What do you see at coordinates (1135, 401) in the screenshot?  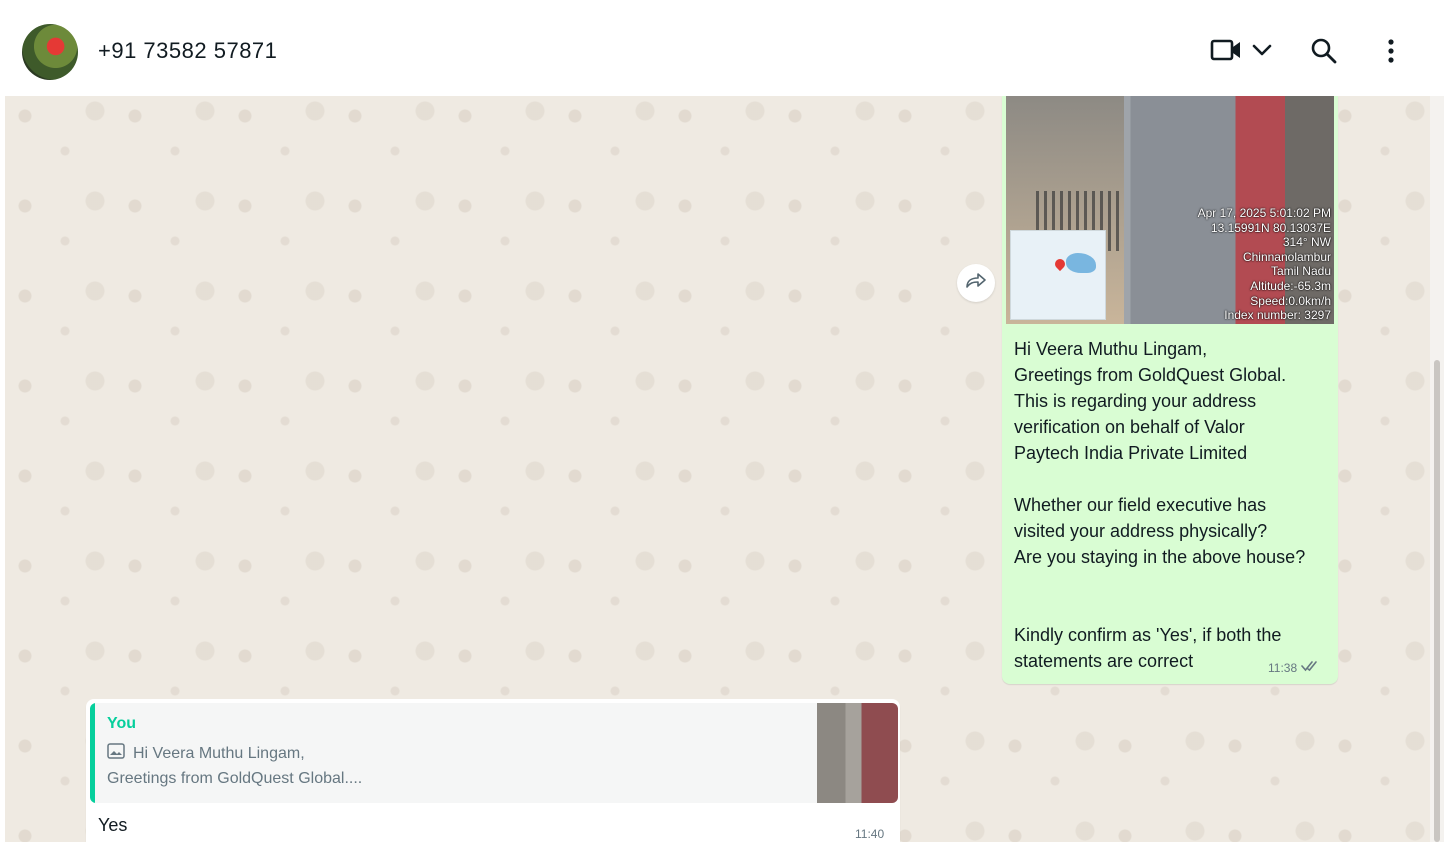 I see `message-line: This is regarding your address` at bounding box center [1135, 401].